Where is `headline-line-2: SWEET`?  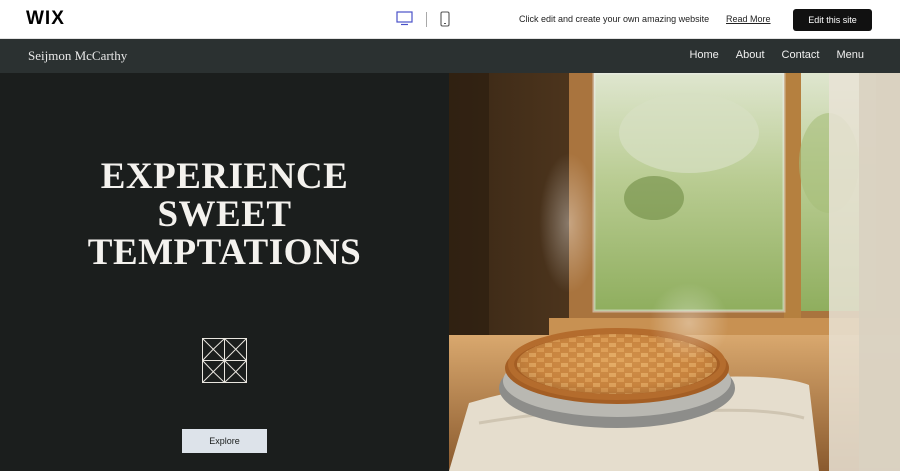 headline-line-2: SWEET is located at coordinates (224, 214).